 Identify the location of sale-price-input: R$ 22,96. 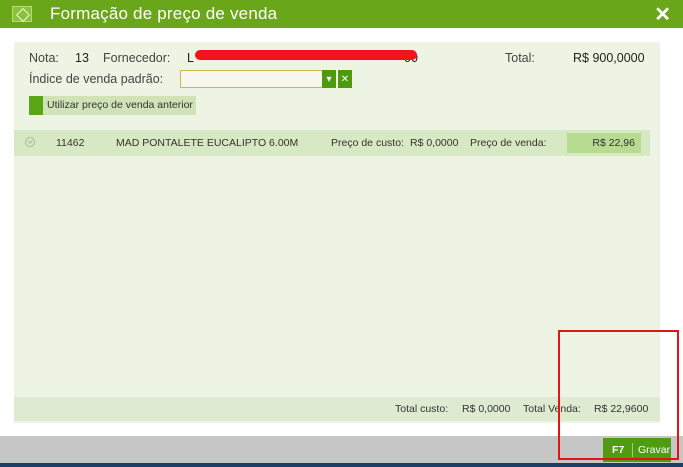
(604, 143).